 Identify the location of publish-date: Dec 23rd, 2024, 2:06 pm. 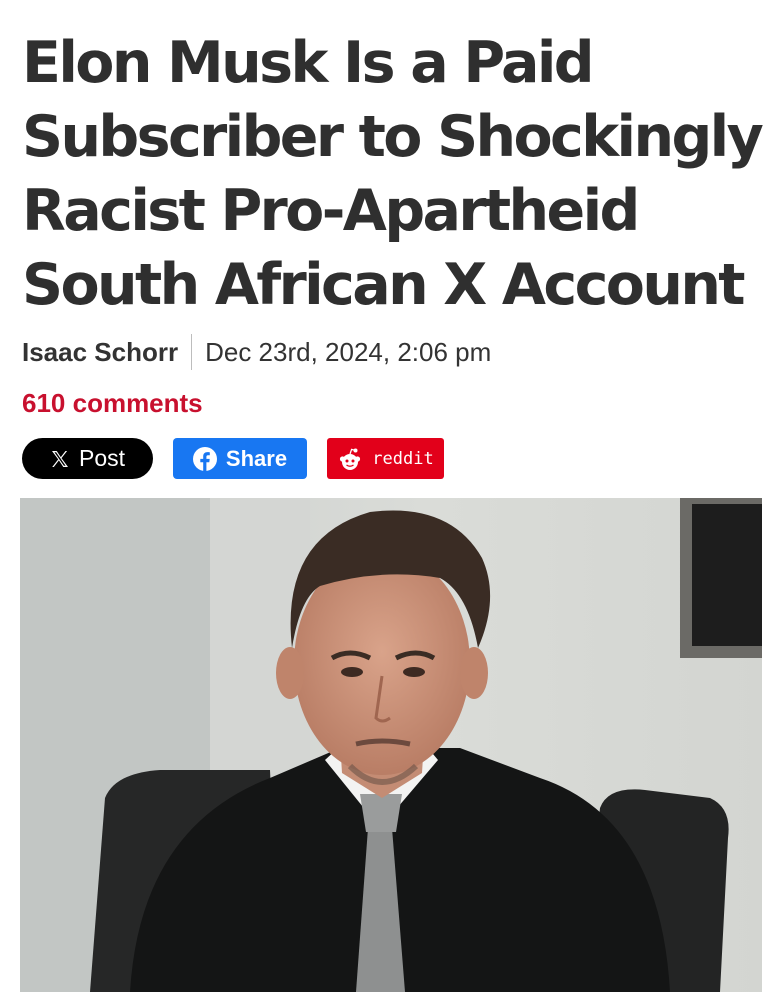
(348, 351).